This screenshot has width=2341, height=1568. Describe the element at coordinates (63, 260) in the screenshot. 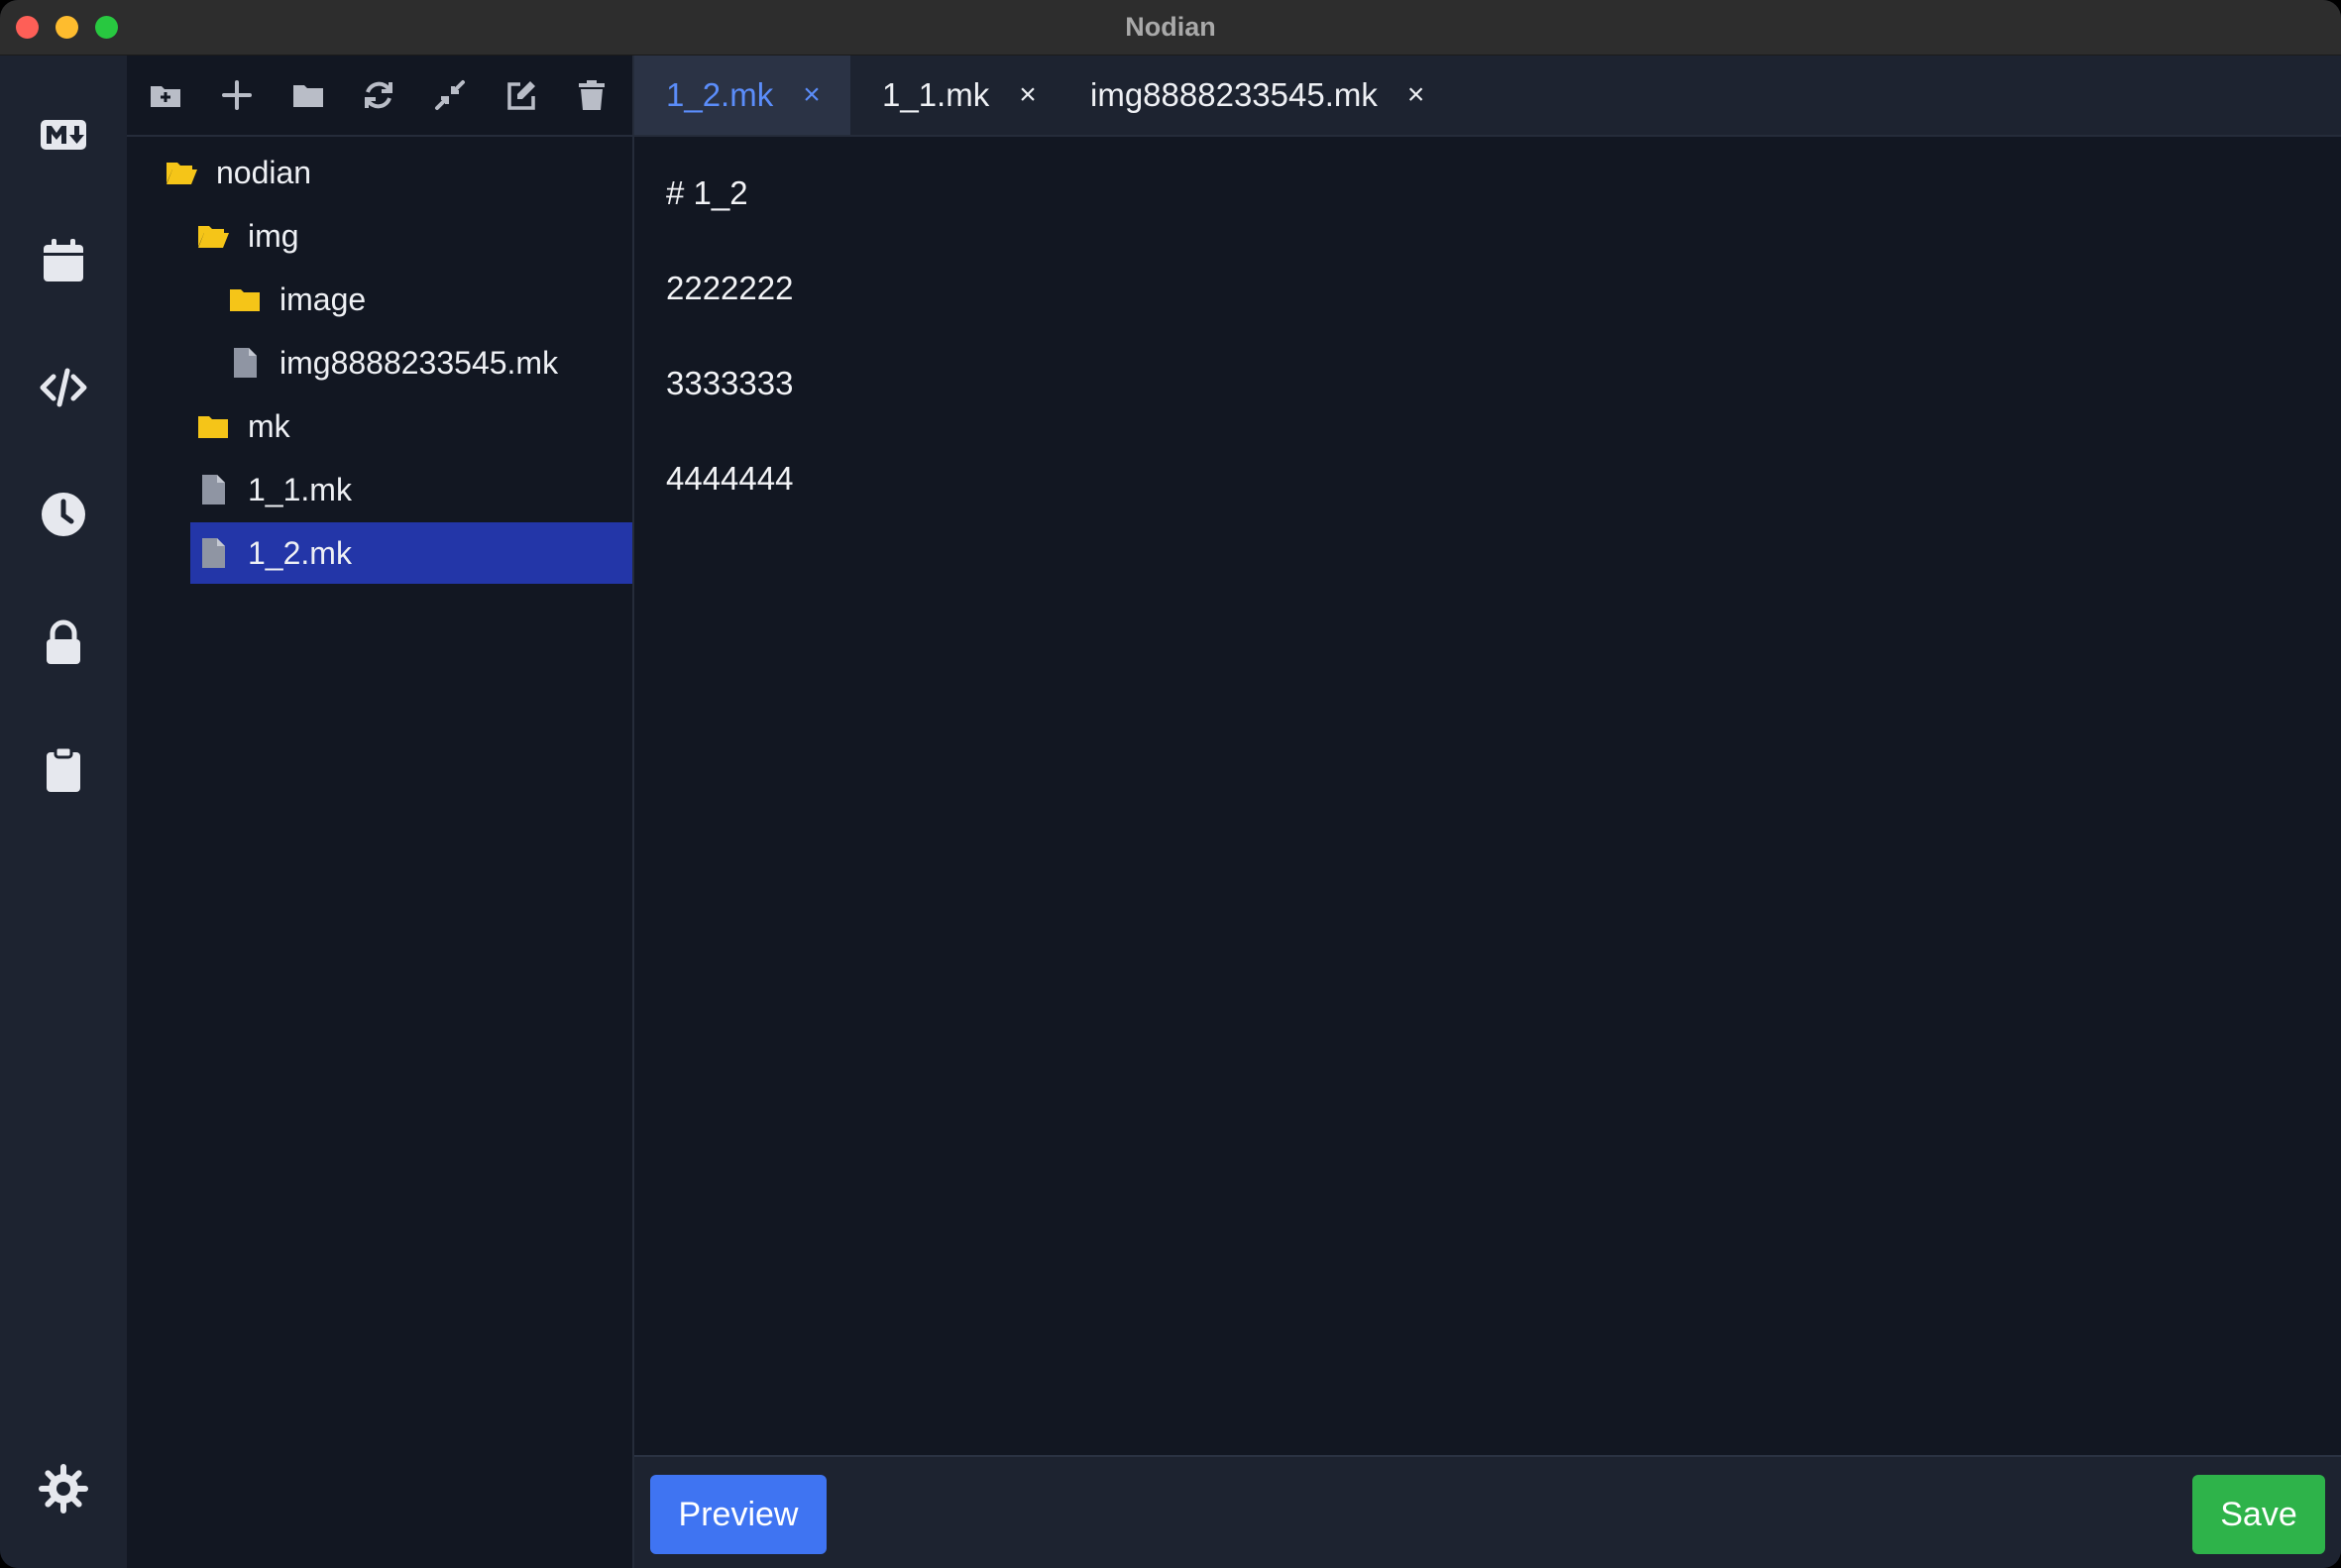

I see `calendar-icon` at that location.